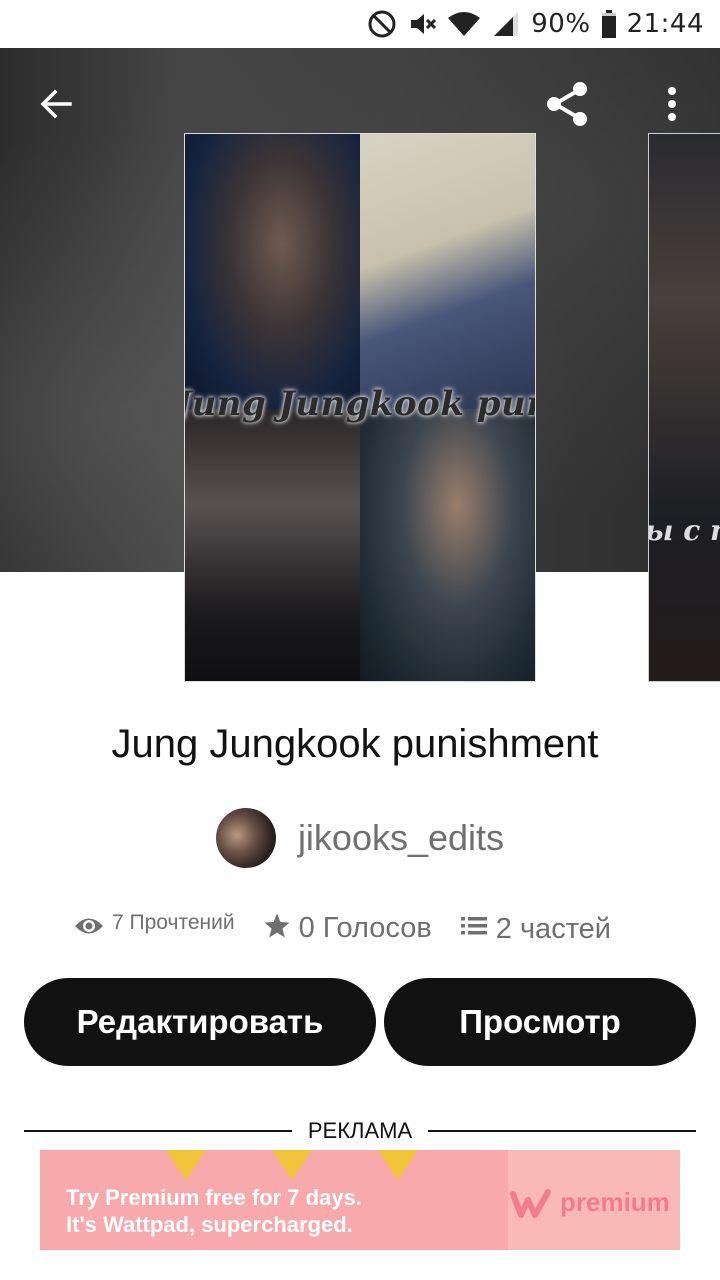 This screenshot has height=1280, width=720. Describe the element at coordinates (382, 24) in the screenshot. I see `do-not-disturb-icon` at that location.